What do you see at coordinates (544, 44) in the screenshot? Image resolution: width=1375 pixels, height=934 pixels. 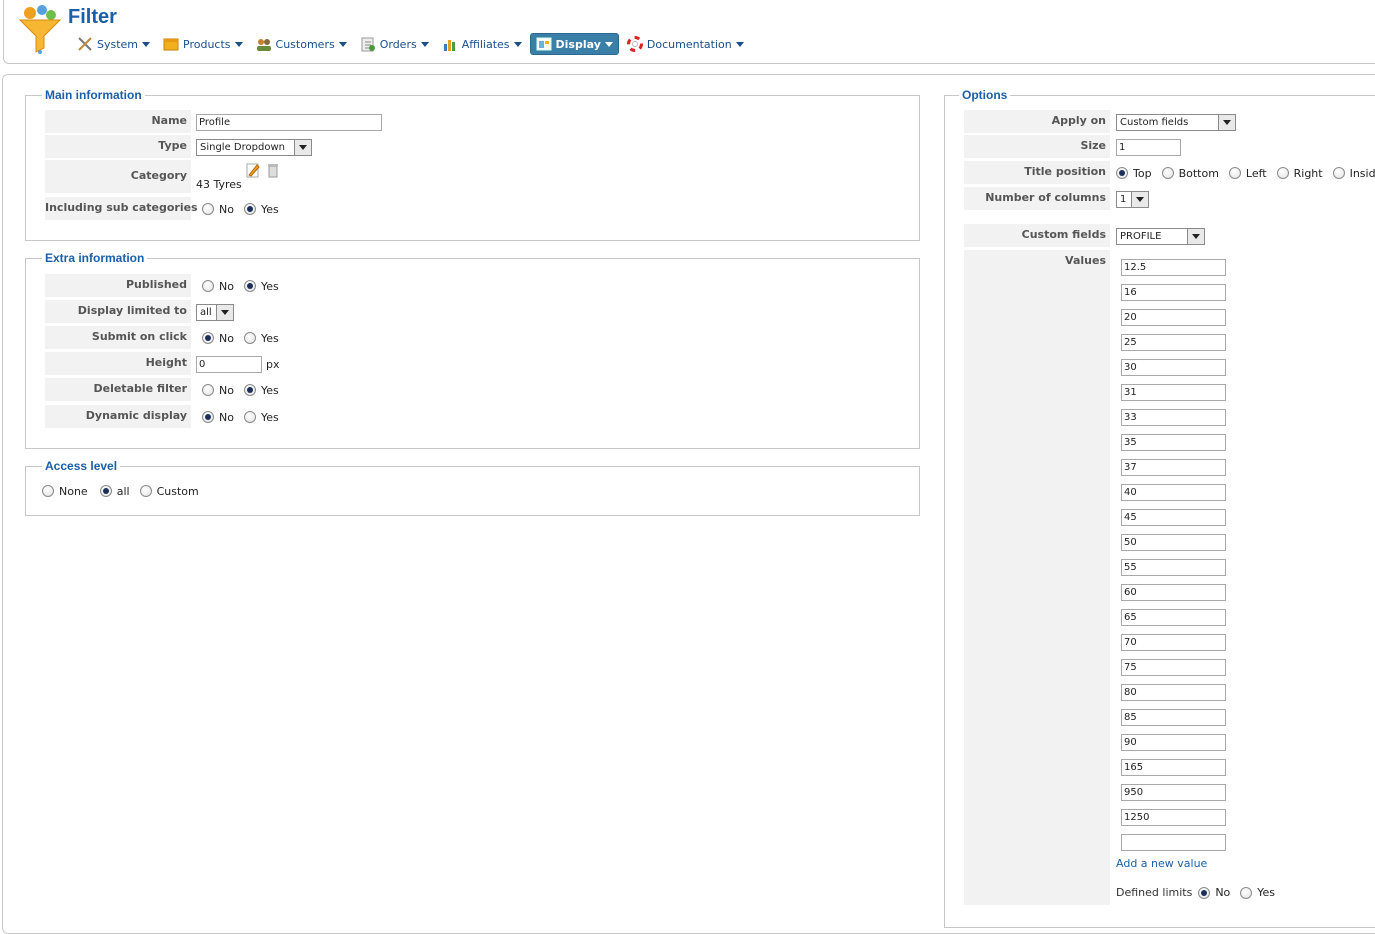 I see `display-icon` at bounding box center [544, 44].